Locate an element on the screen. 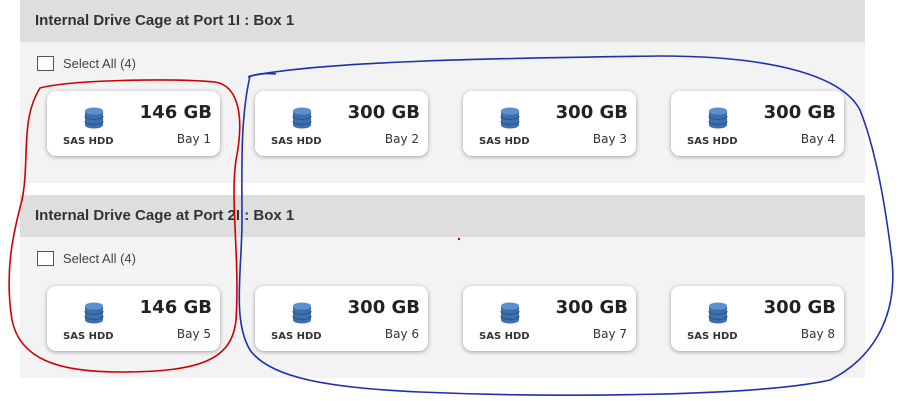  drive-tile-bay-4: 300 GB SAS HDD Bay 4 is located at coordinates (757, 123).